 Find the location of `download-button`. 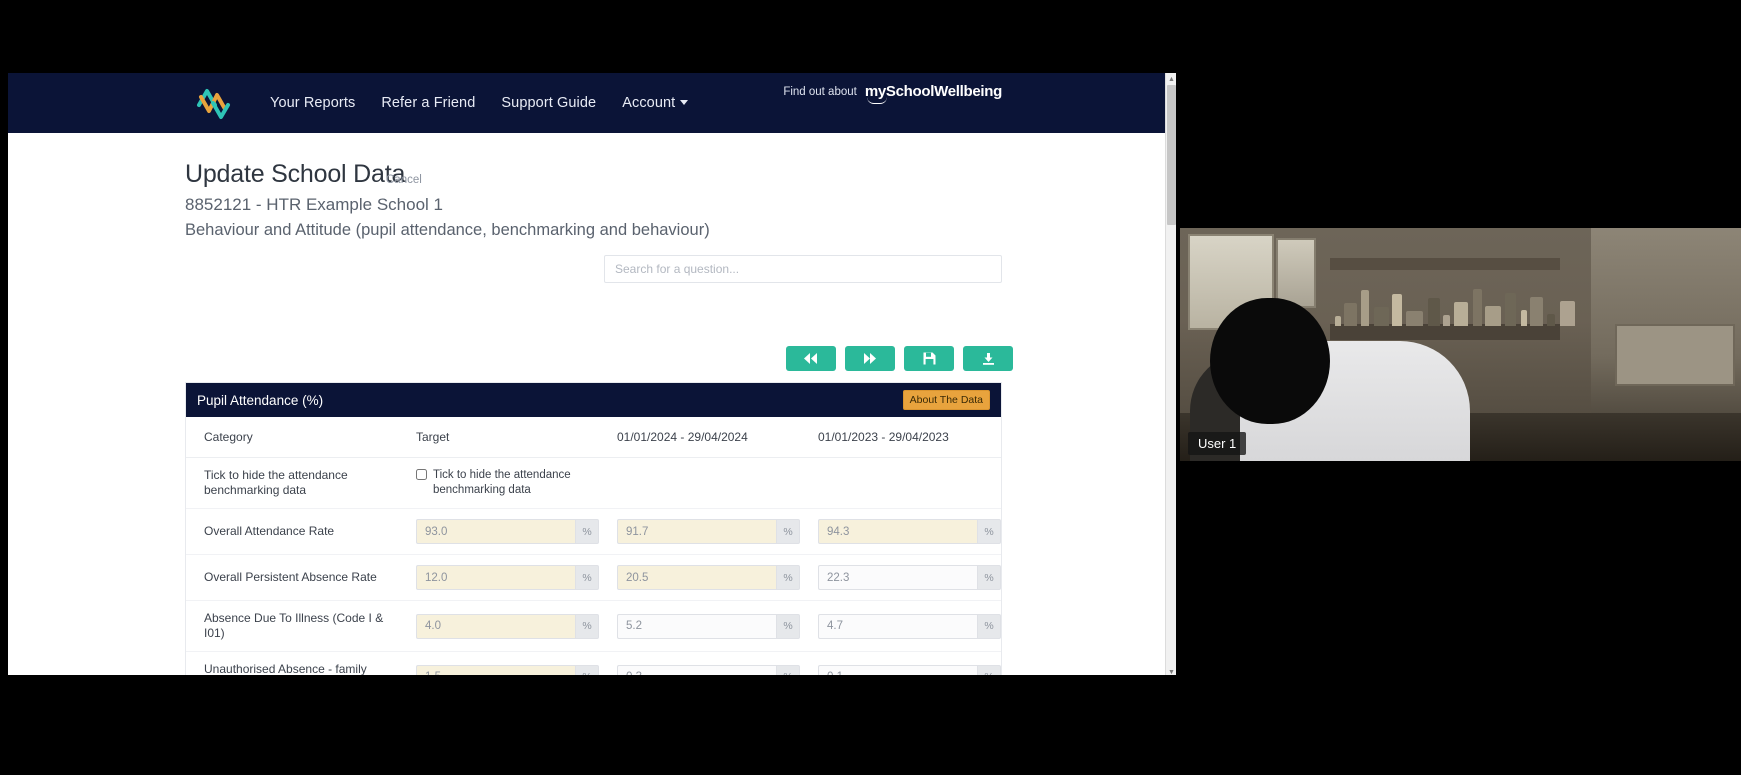

download-button is located at coordinates (988, 358).